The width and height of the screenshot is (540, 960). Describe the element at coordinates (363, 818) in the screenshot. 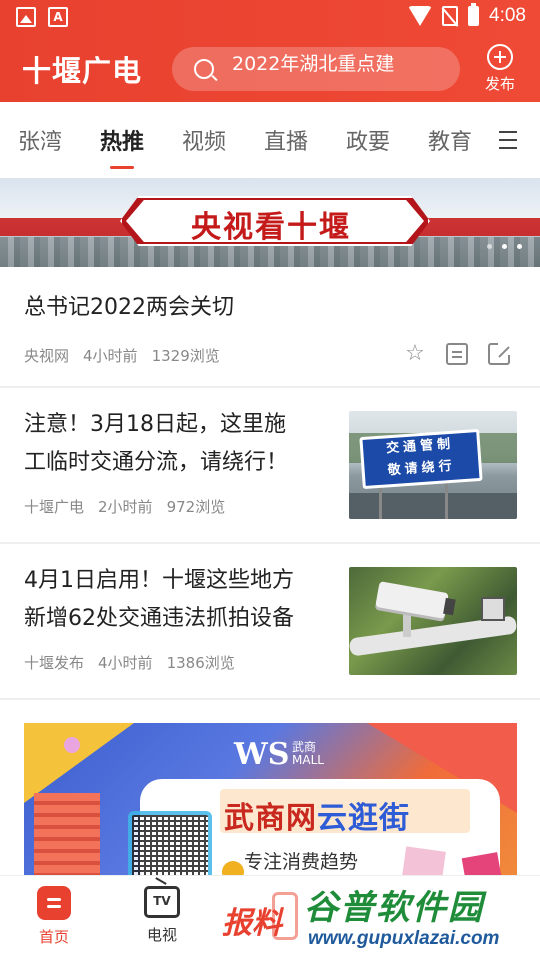

I see `ad-headline-part: 云逛街` at that location.